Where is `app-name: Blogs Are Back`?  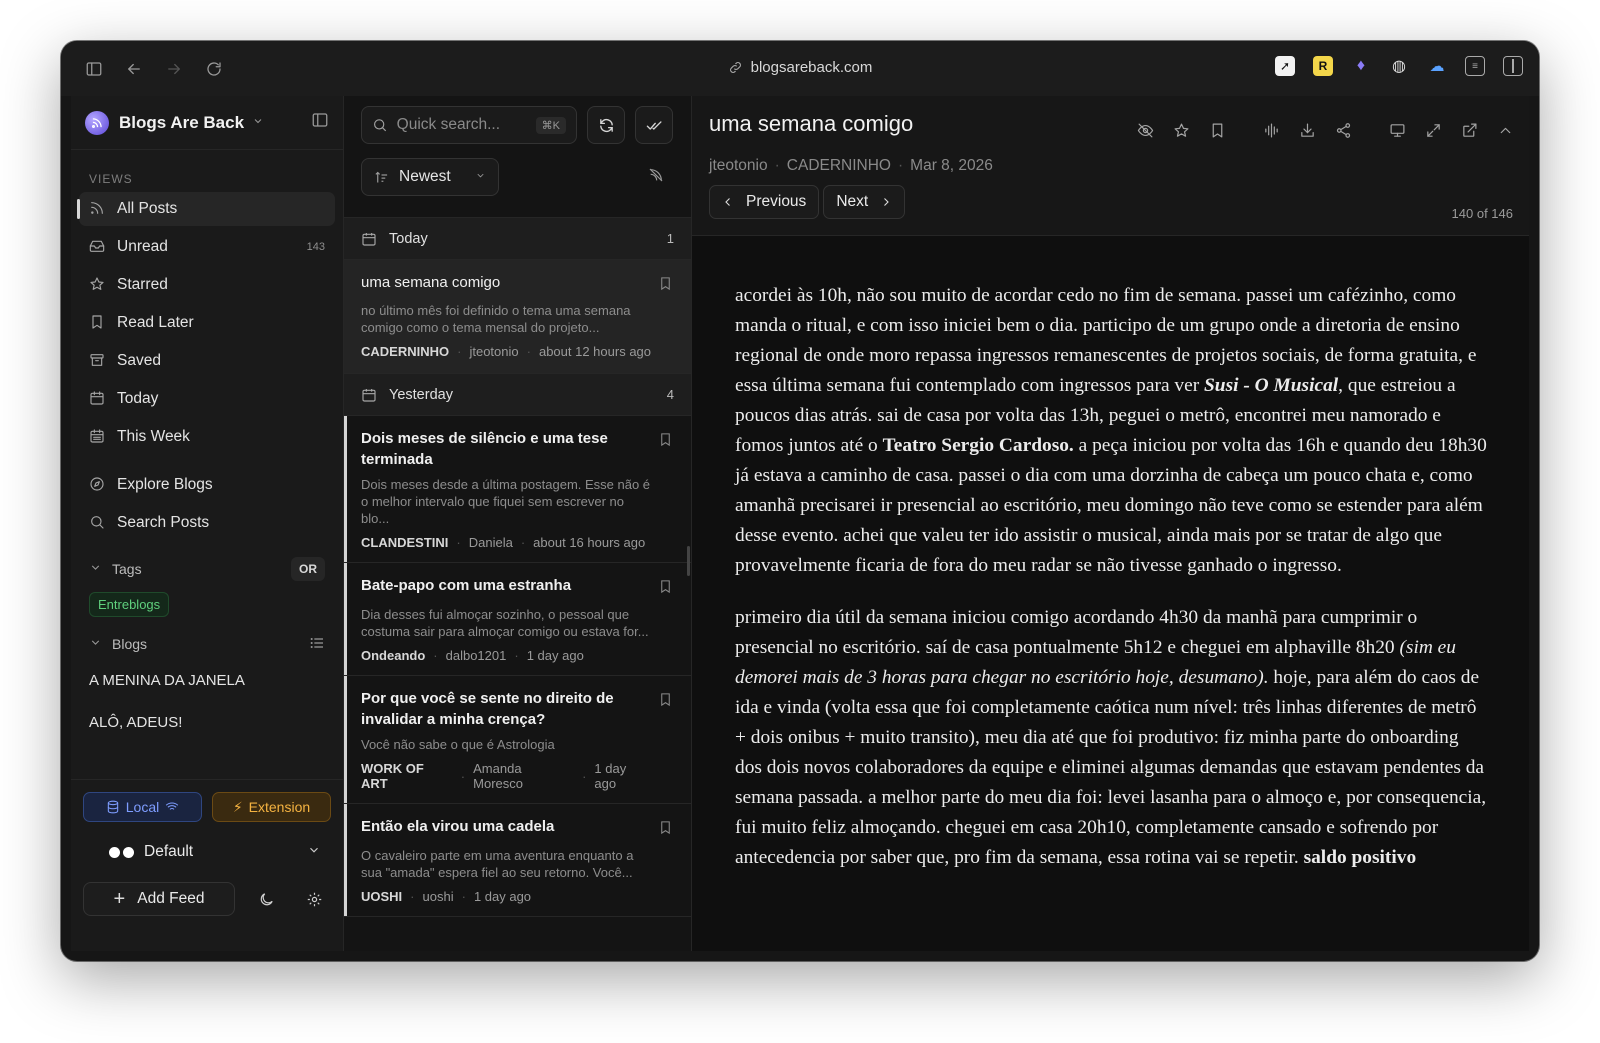 app-name: Blogs Are Back is located at coordinates (181, 123).